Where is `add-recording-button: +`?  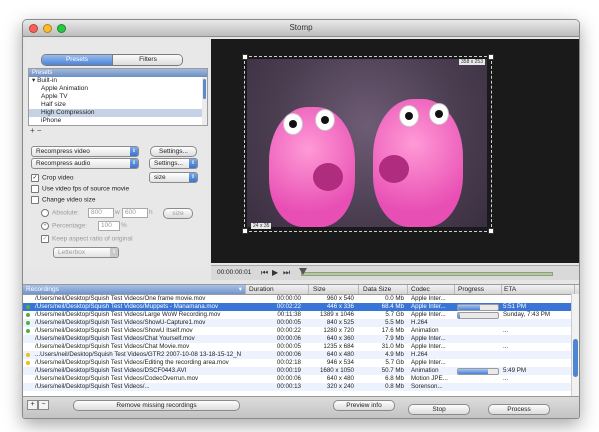 add-recording-button: + is located at coordinates (32, 405).